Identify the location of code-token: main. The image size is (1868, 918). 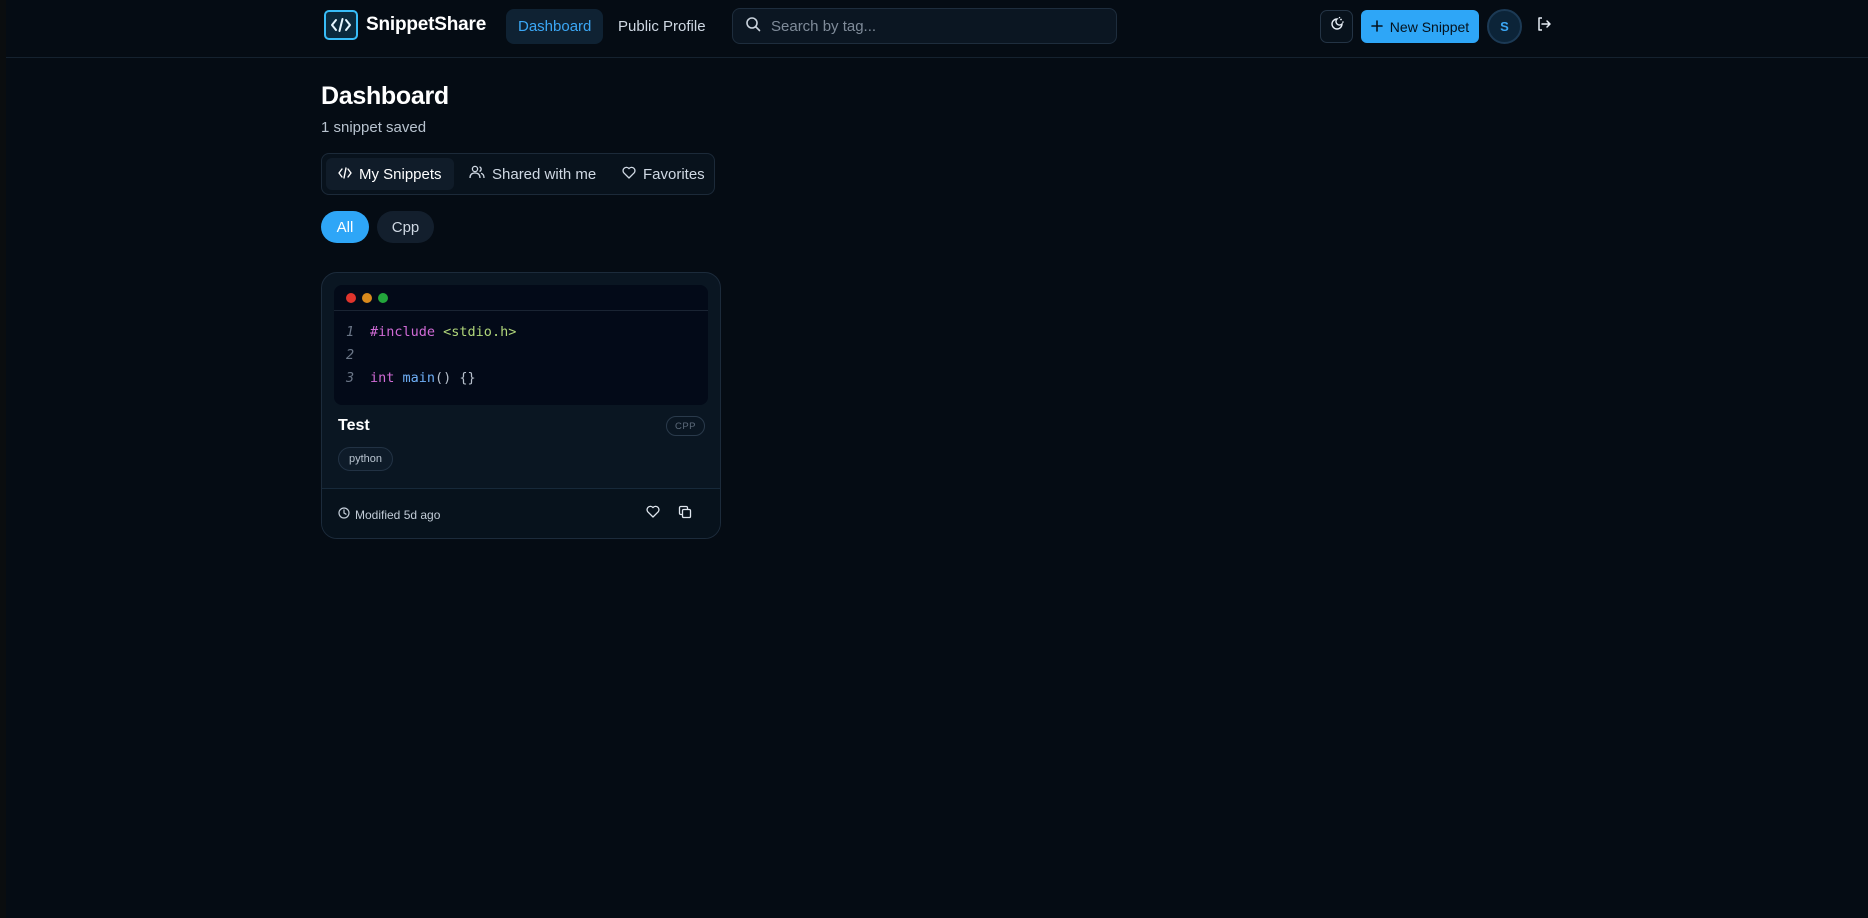
(419, 377).